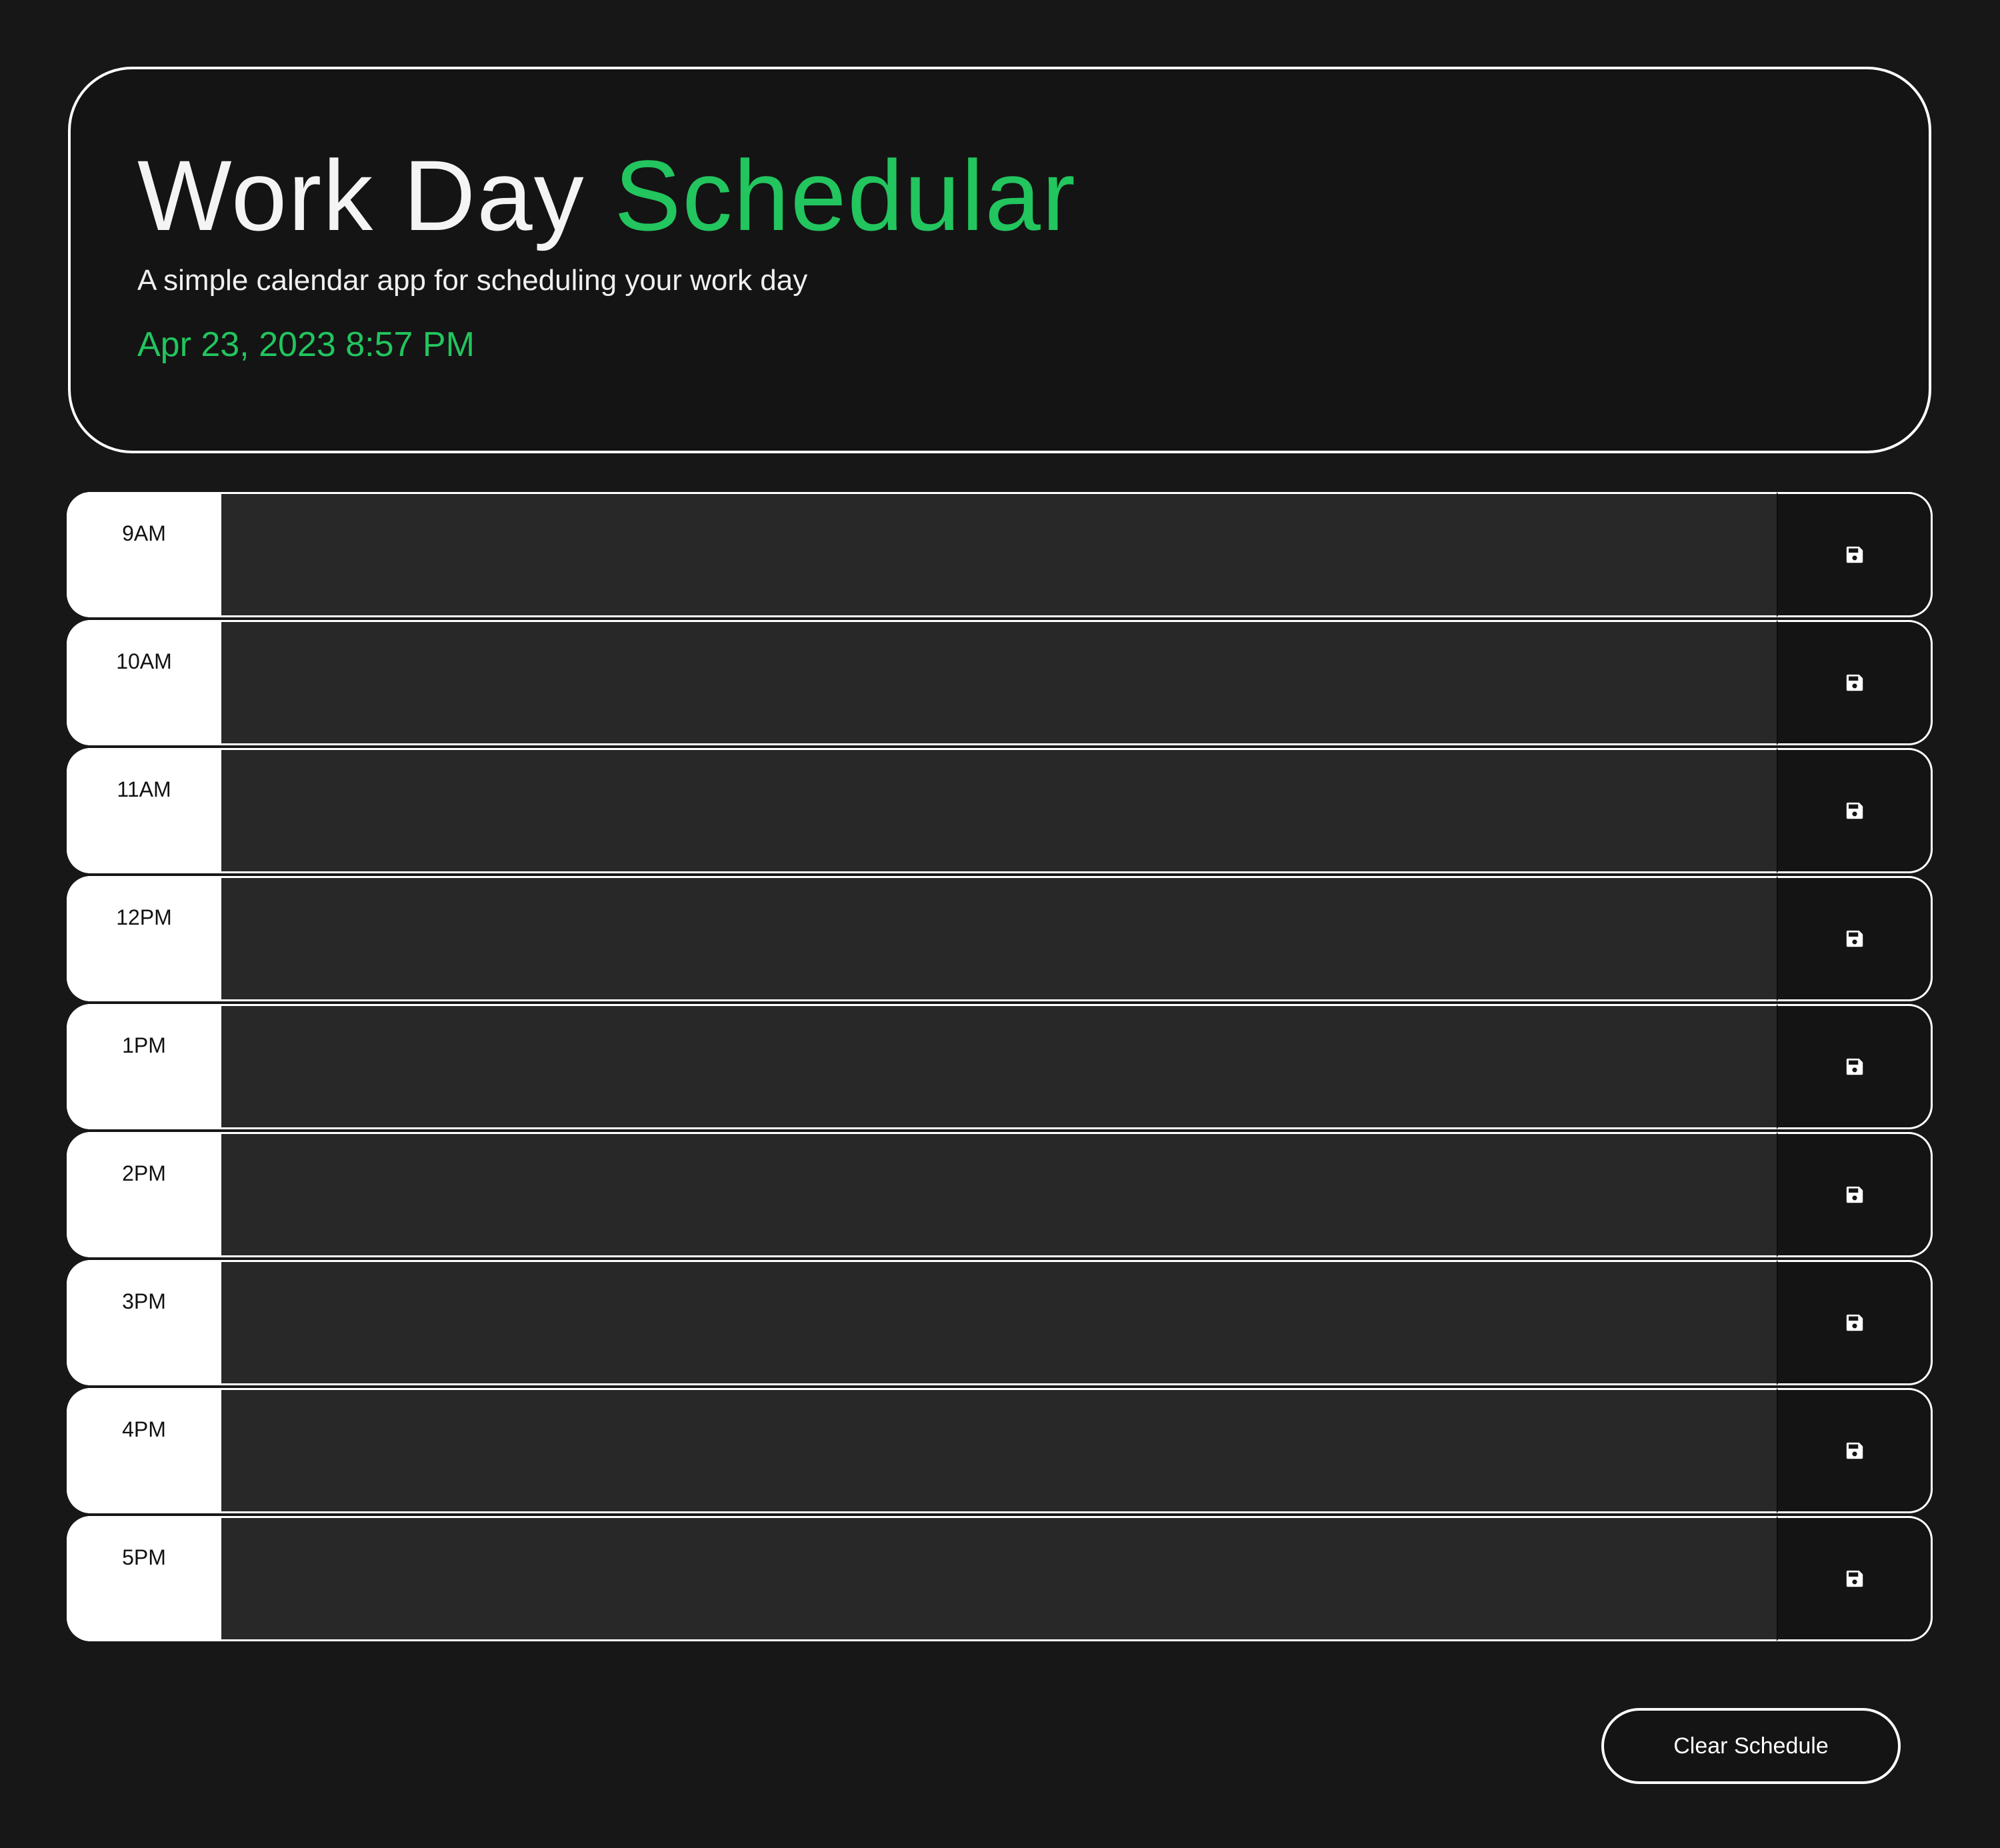 Image resolution: width=2000 pixels, height=1848 pixels. I want to click on title-main: Work Day, so click(361, 195).